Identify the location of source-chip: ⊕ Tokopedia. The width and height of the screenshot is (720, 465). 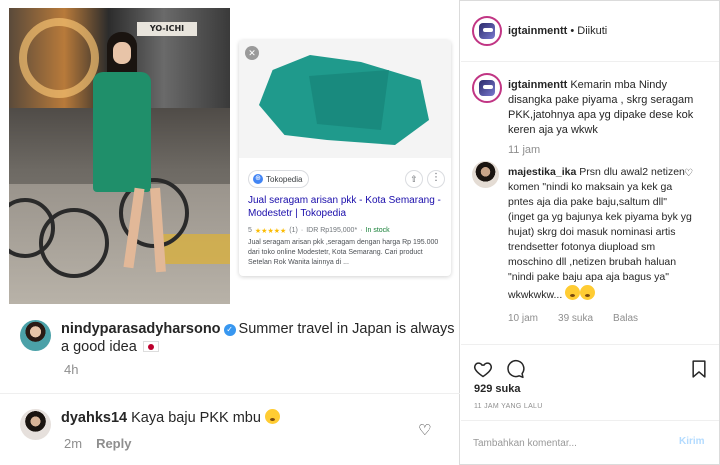
(279, 179).